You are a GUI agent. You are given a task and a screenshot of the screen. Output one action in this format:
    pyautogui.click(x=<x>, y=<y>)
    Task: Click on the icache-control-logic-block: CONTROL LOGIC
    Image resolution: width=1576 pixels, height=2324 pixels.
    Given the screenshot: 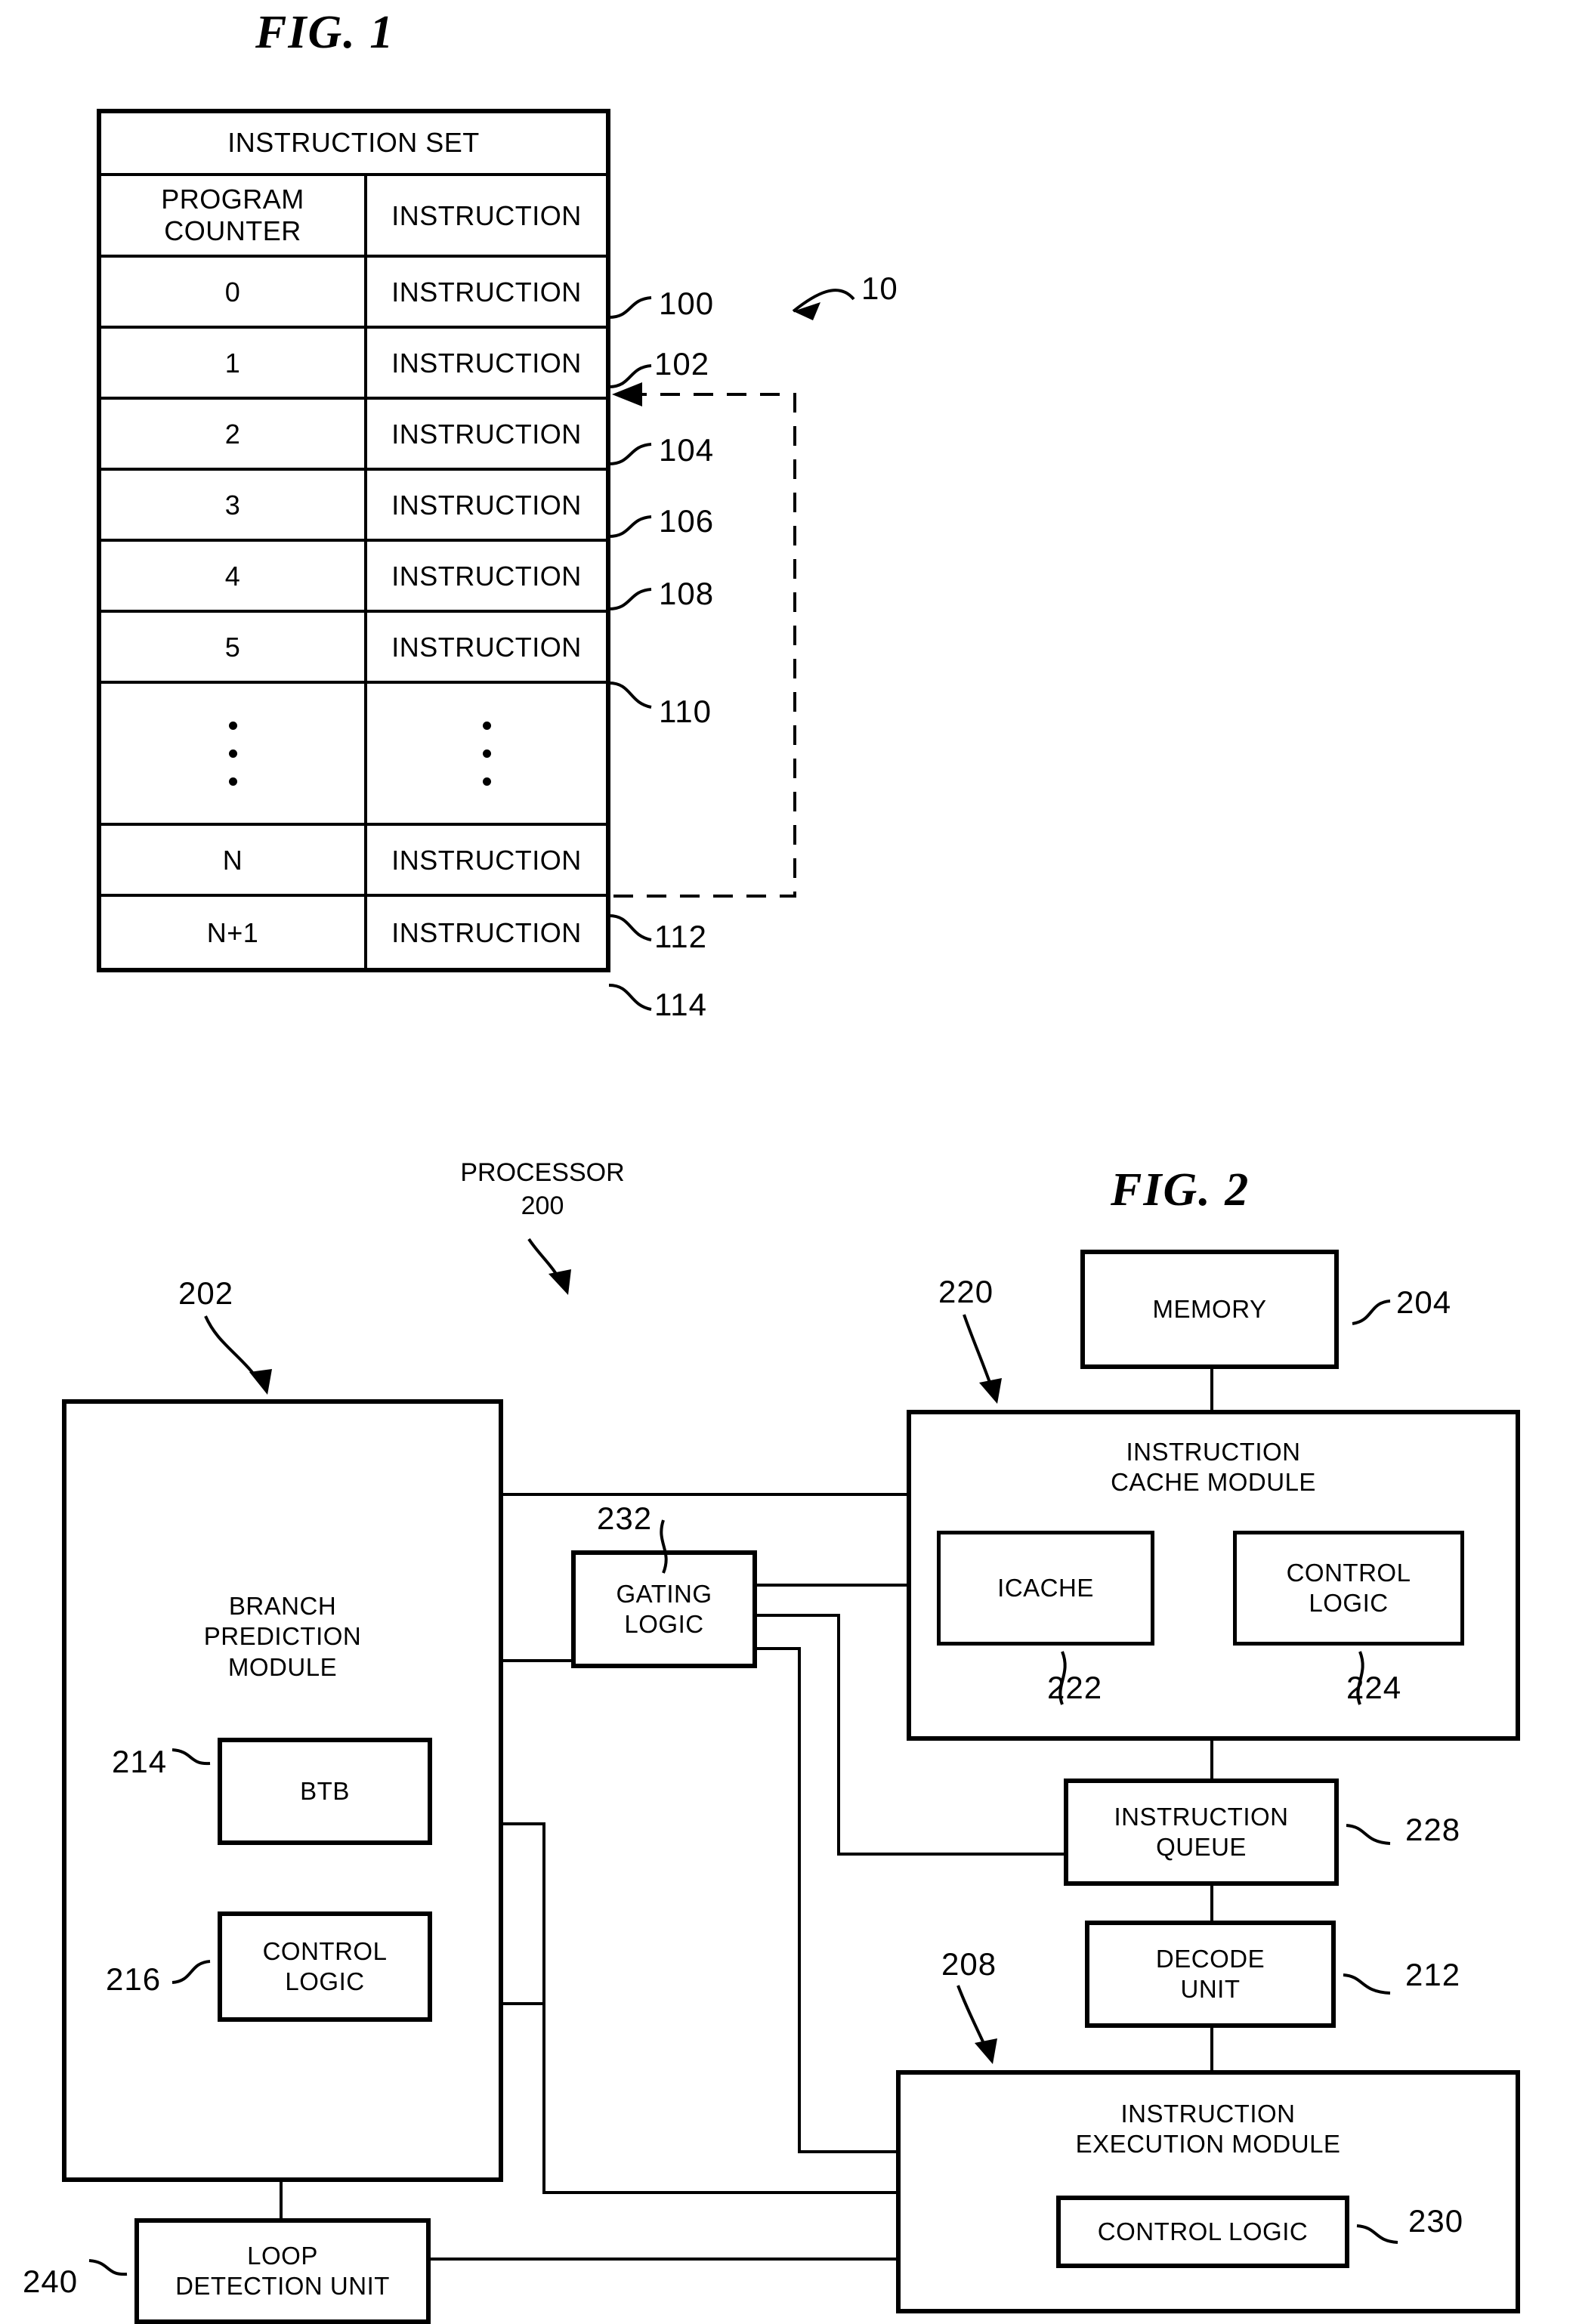 What is the action you would take?
    pyautogui.click(x=1348, y=1588)
    